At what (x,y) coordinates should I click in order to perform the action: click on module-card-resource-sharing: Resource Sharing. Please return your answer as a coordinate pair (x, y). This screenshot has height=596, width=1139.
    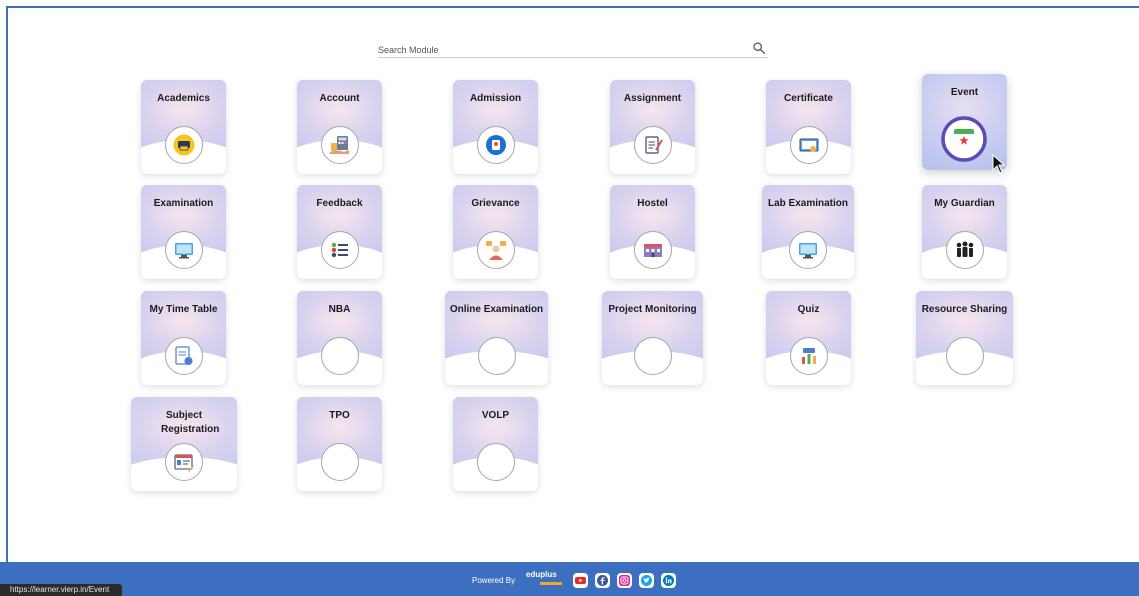
    Looking at the image, I should click on (964, 338).